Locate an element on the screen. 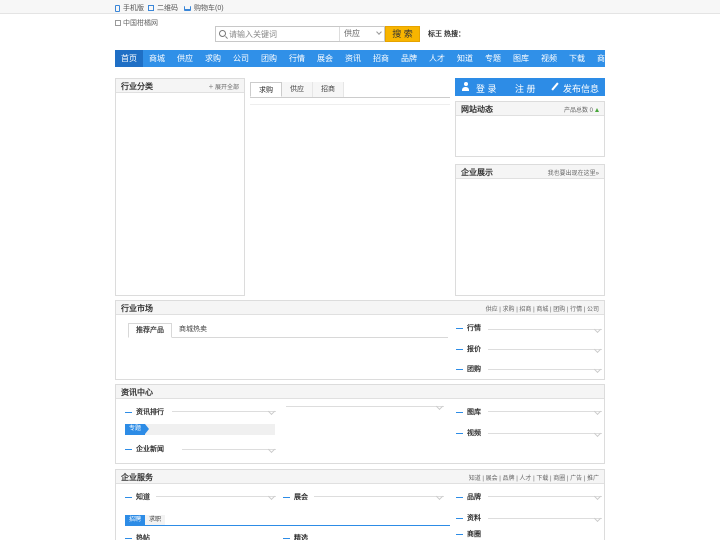  tab-recommended: 推荐产品 is located at coordinates (150, 330).